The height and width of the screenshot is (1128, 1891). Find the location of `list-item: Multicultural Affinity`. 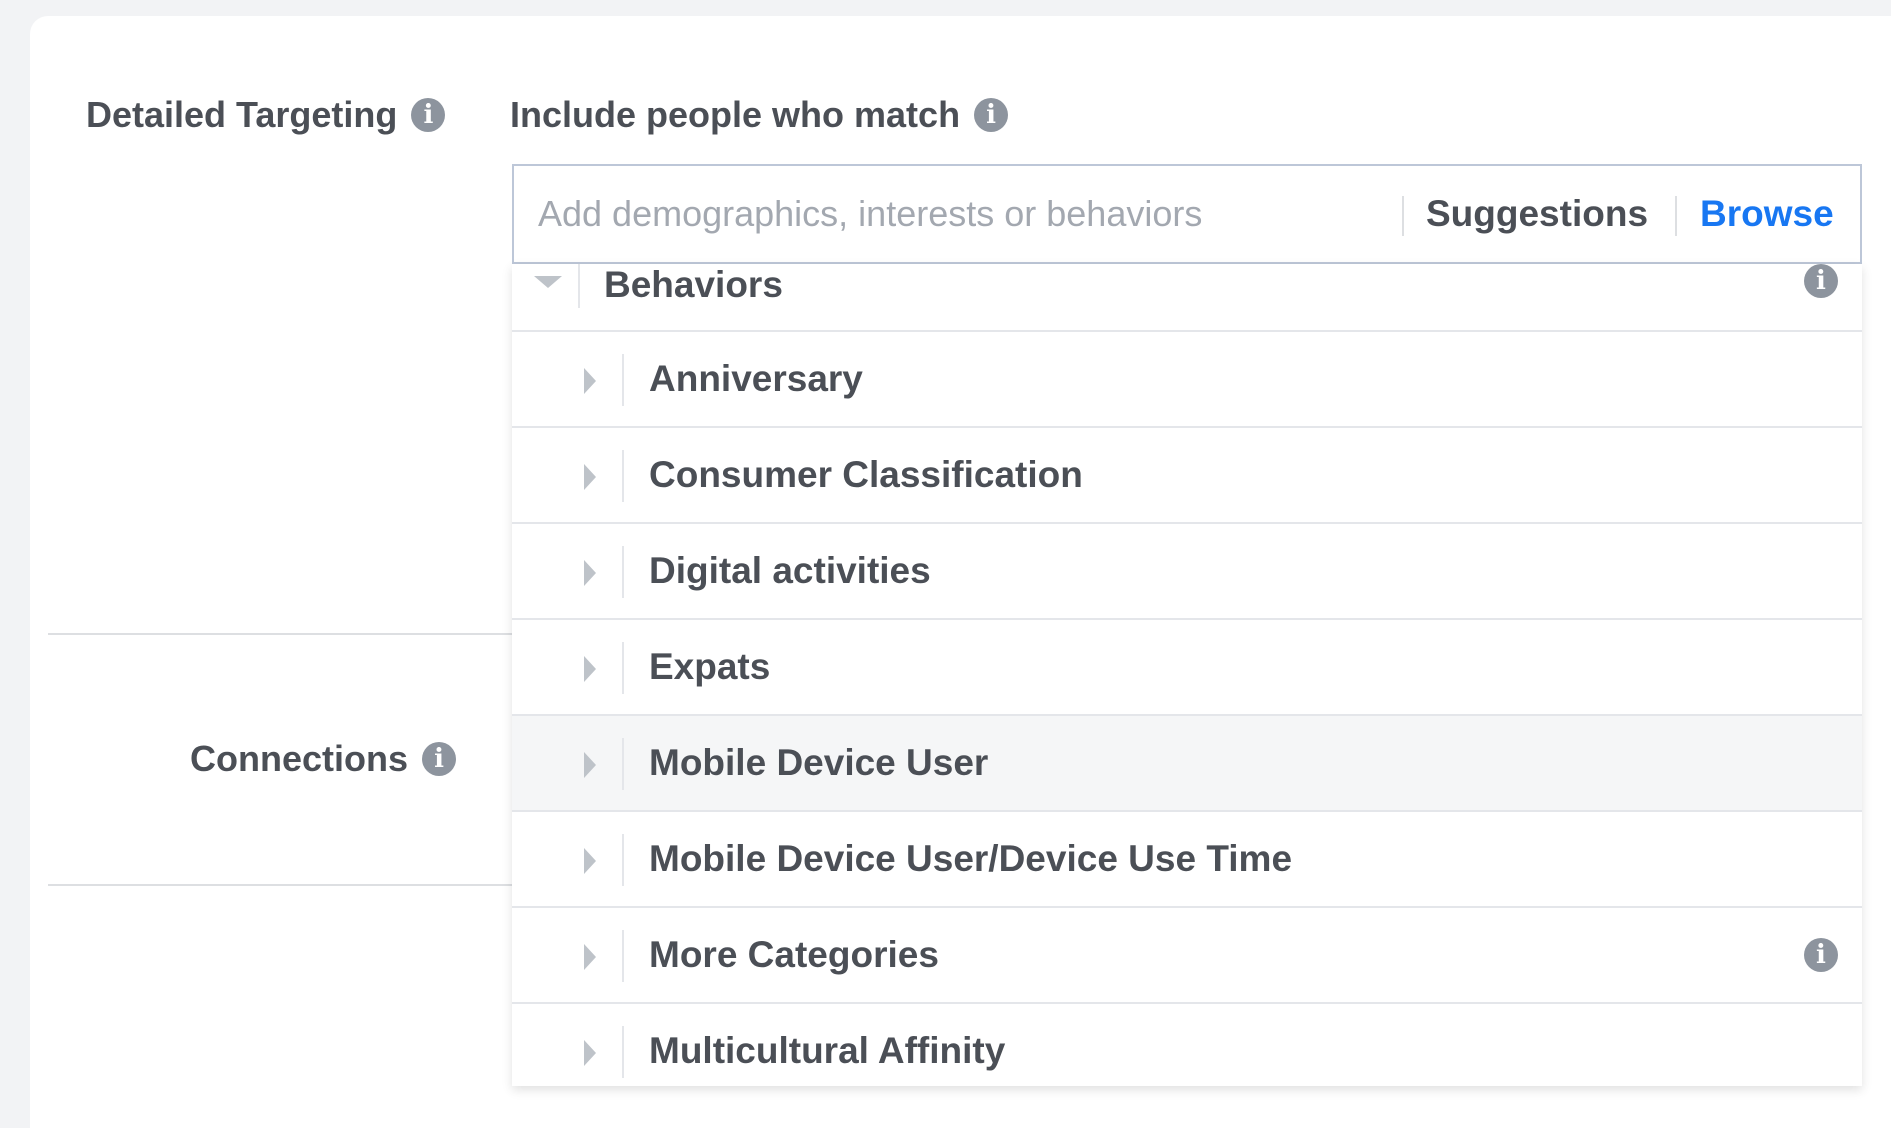

list-item: Multicultural Affinity is located at coordinates (1187, 1045).